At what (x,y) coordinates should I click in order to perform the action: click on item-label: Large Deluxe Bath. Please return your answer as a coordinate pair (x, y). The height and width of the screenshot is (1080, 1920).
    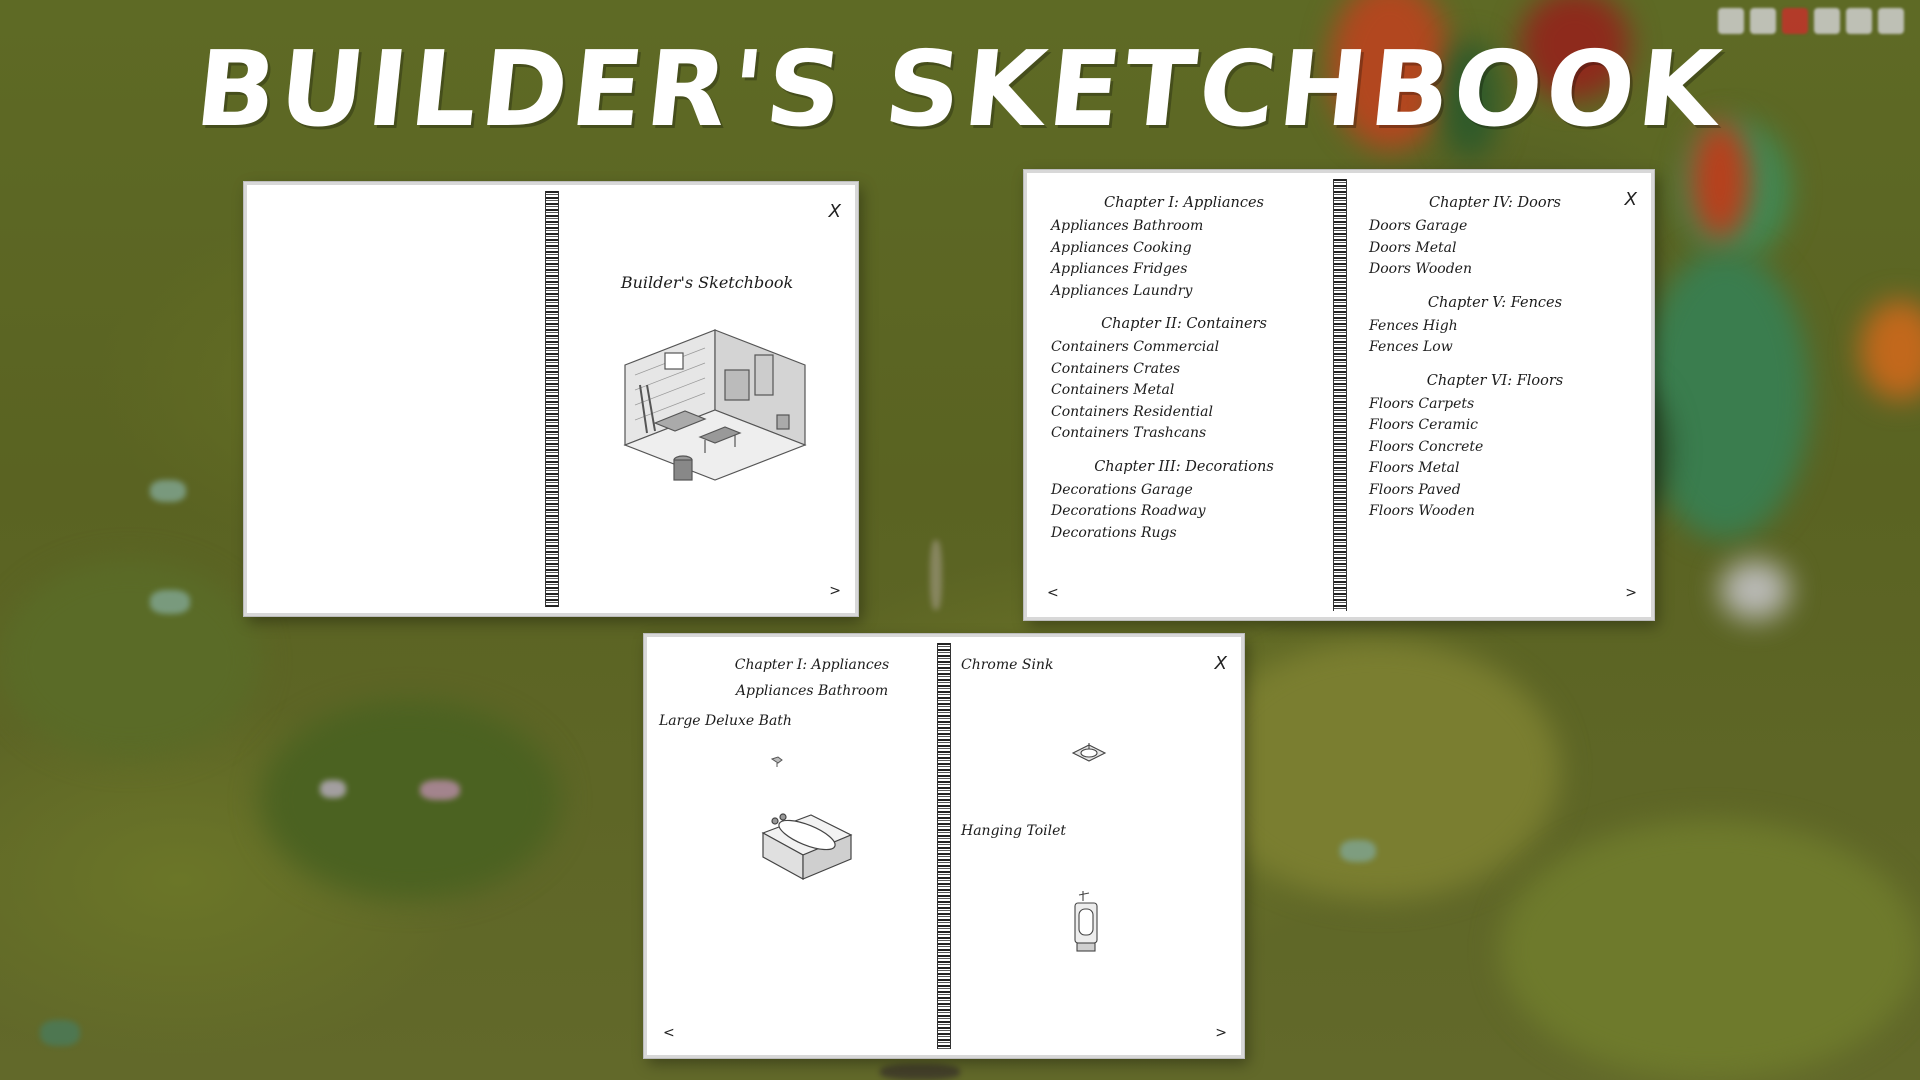
    Looking at the image, I should click on (725, 721).